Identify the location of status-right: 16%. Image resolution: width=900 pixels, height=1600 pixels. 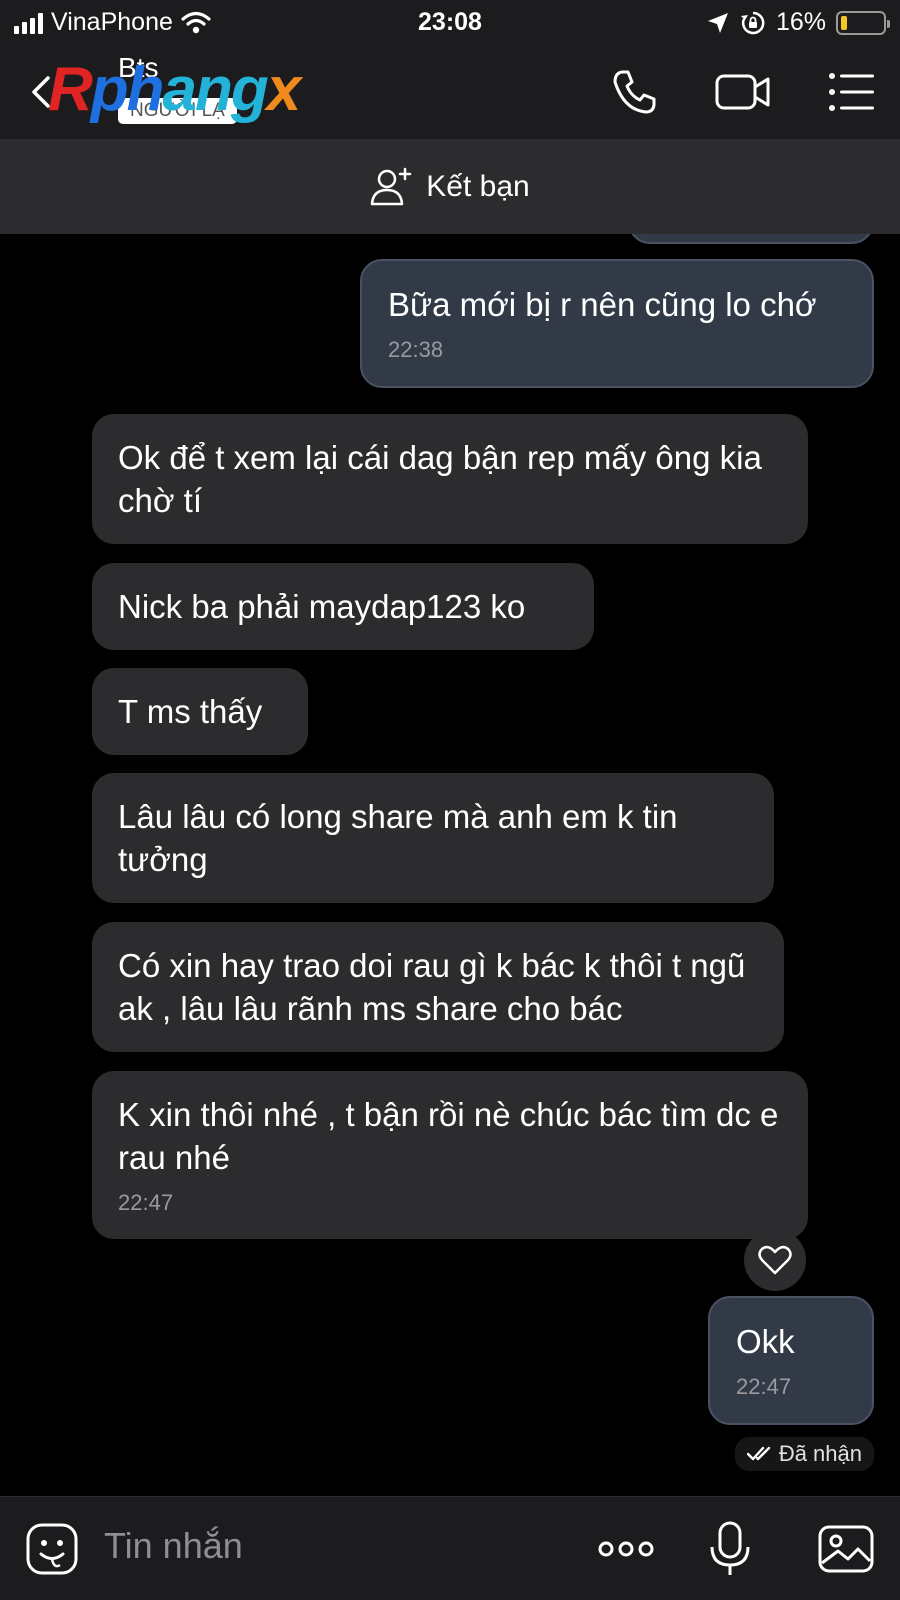
(798, 22).